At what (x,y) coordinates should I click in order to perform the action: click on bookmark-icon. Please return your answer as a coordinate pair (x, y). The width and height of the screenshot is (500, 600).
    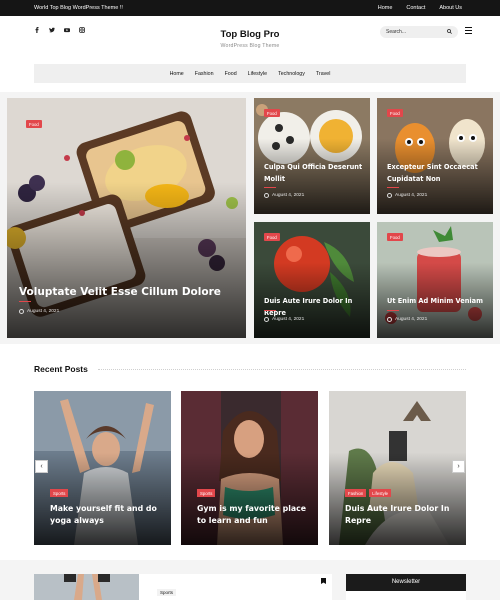
    Looking at the image, I should click on (323, 582).